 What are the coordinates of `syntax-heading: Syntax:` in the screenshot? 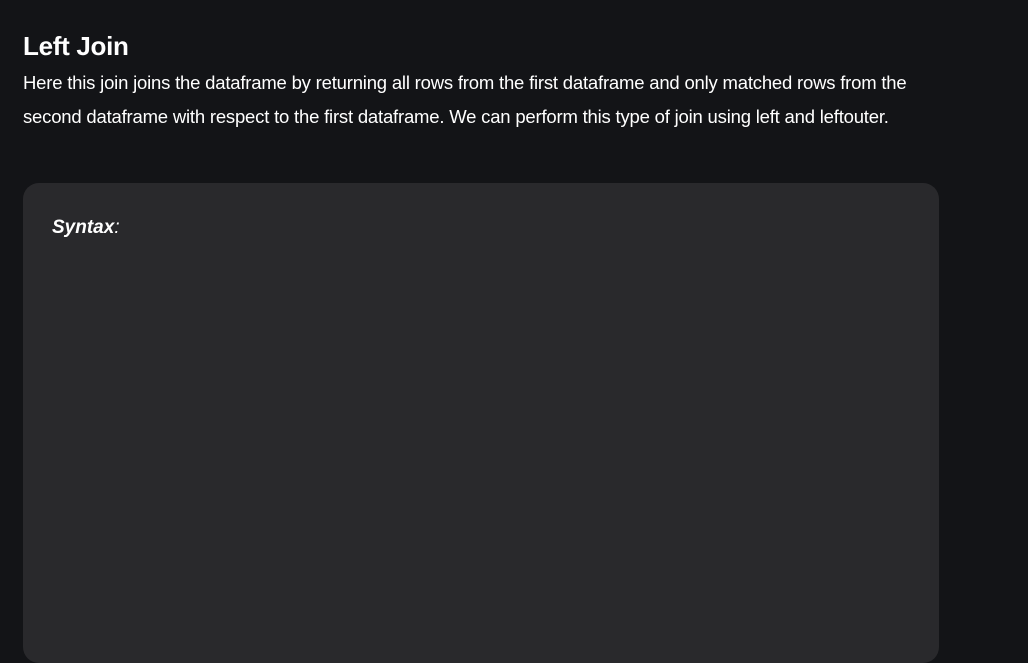 It's located at (86, 228).